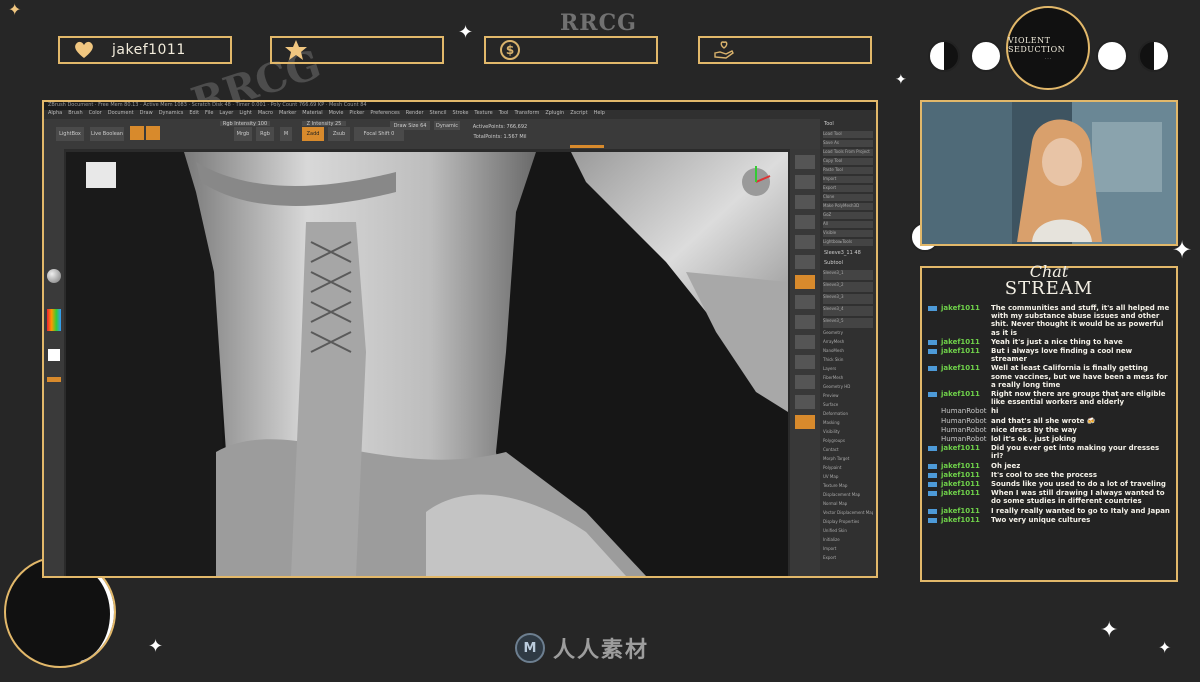 The image size is (1200, 682). What do you see at coordinates (848, 351) in the screenshot?
I see `tool-section: NanoMesh` at bounding box center [848, 351].